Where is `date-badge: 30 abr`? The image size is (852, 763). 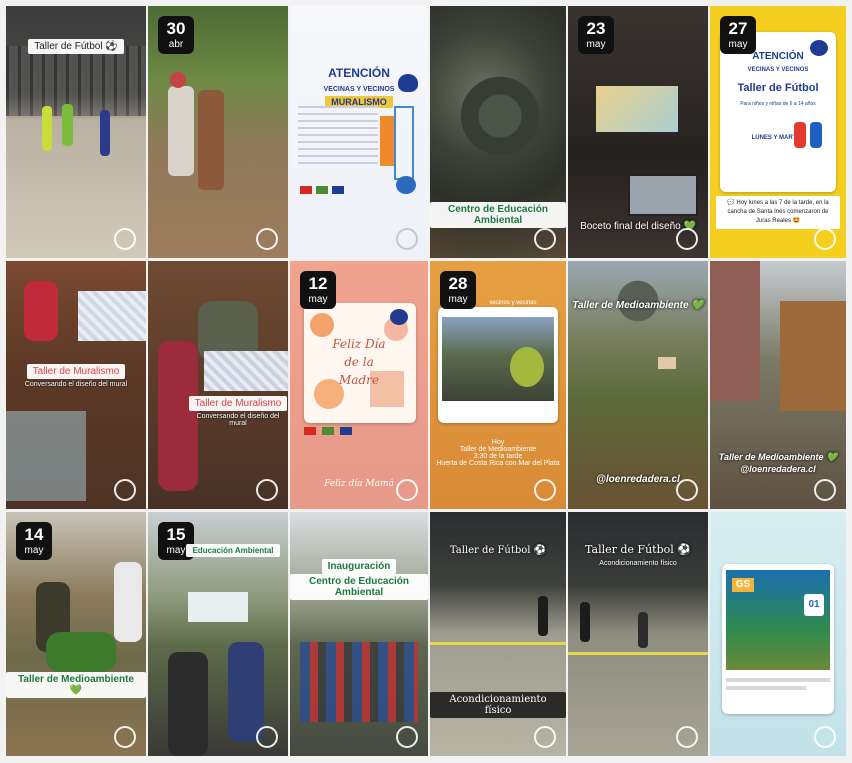 date-badge: 30 abr is located at coordinates (176, 35).